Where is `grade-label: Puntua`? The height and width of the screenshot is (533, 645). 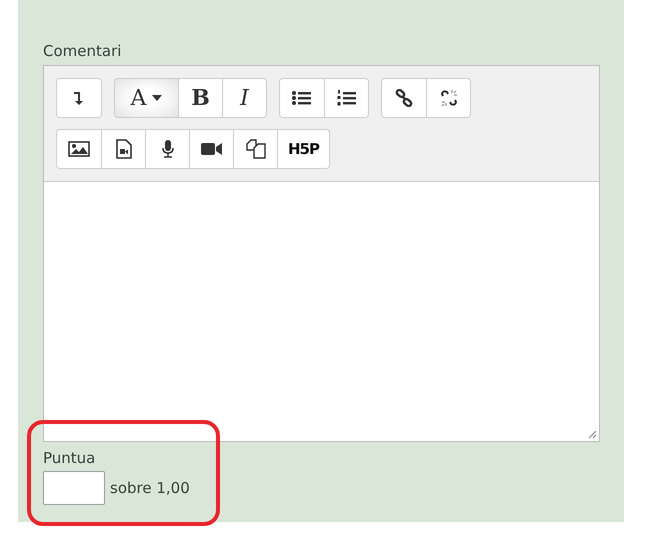 grade-label: Puntua is located at coordinates (69, 458).